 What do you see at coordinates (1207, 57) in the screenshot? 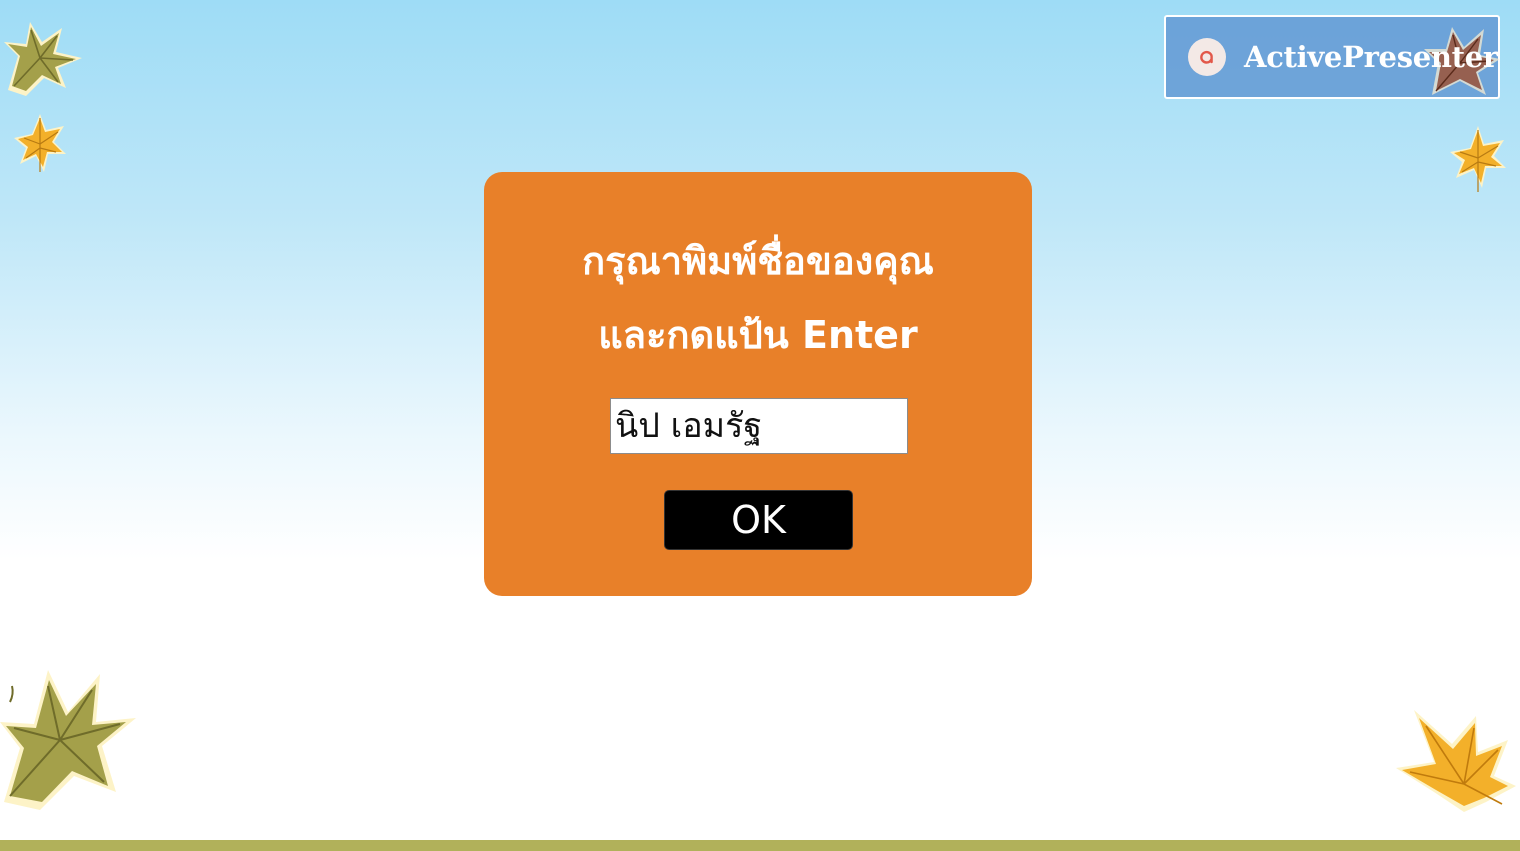
I see `activepresenter-logo-icon` at bounding box center [1207, 57].